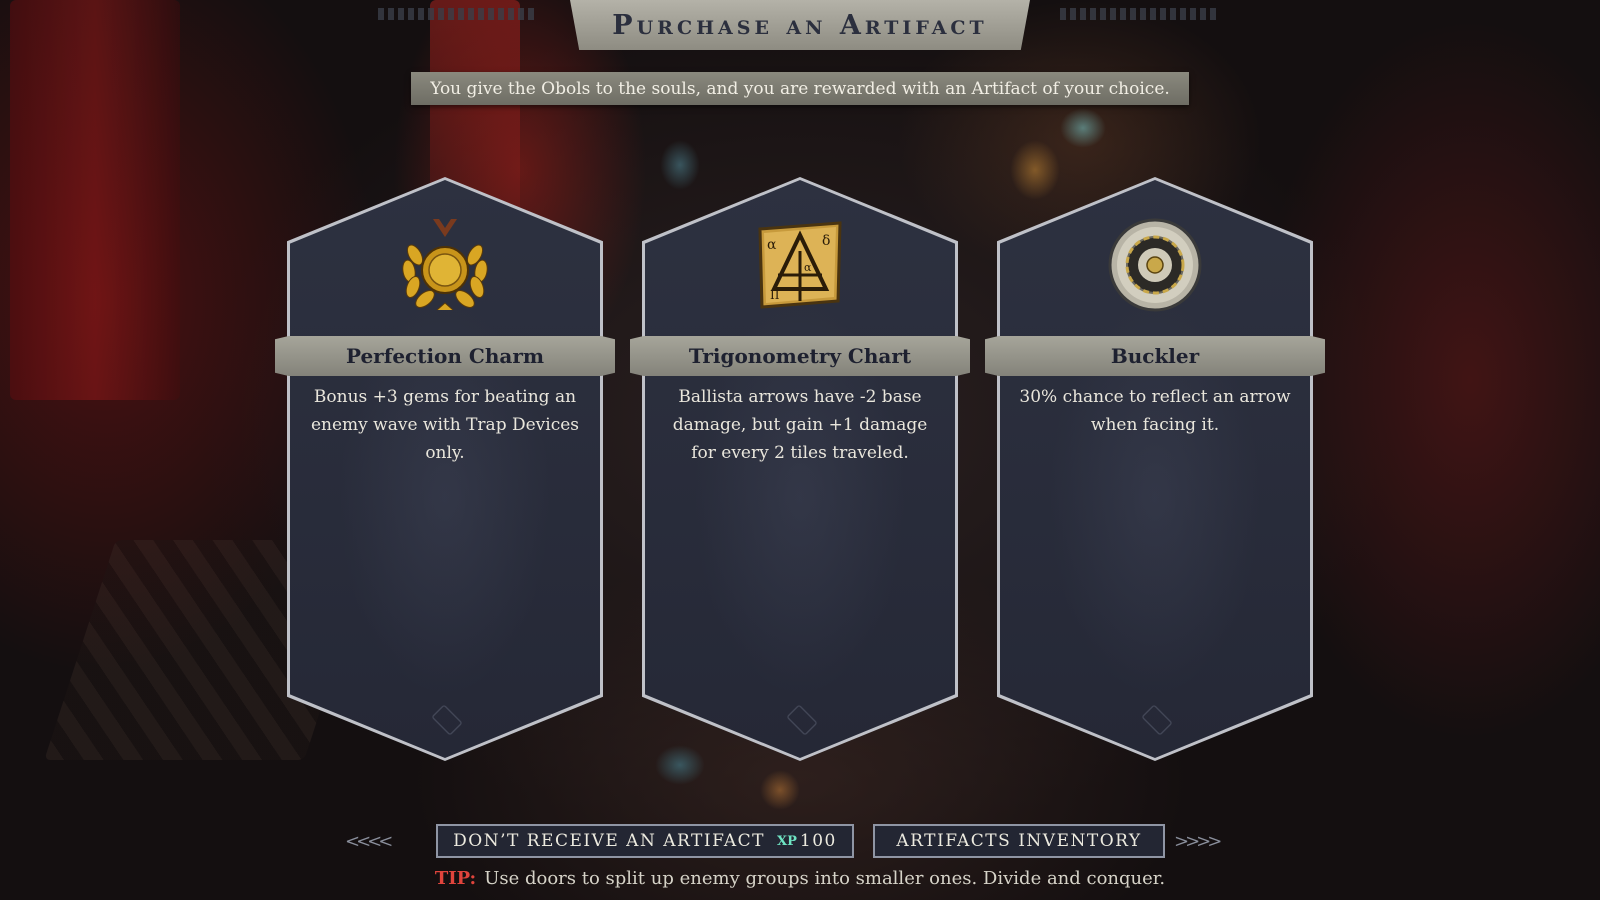 This screenshot has height=900, width=1600. I want to click on title-ornament-left, so click(458, 14).